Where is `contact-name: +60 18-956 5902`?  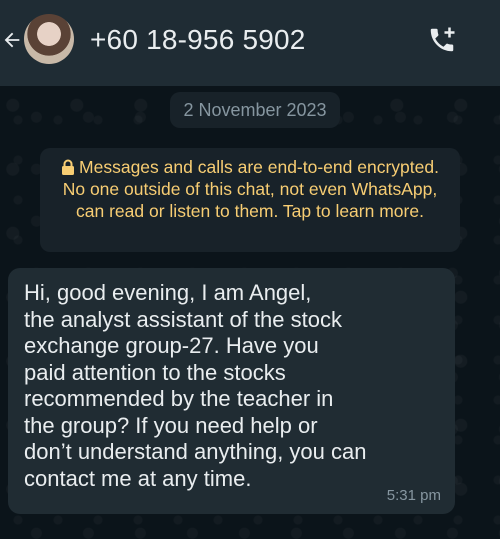 contact-name: +60 18-956 5902 is located at coordinates (198, 40).